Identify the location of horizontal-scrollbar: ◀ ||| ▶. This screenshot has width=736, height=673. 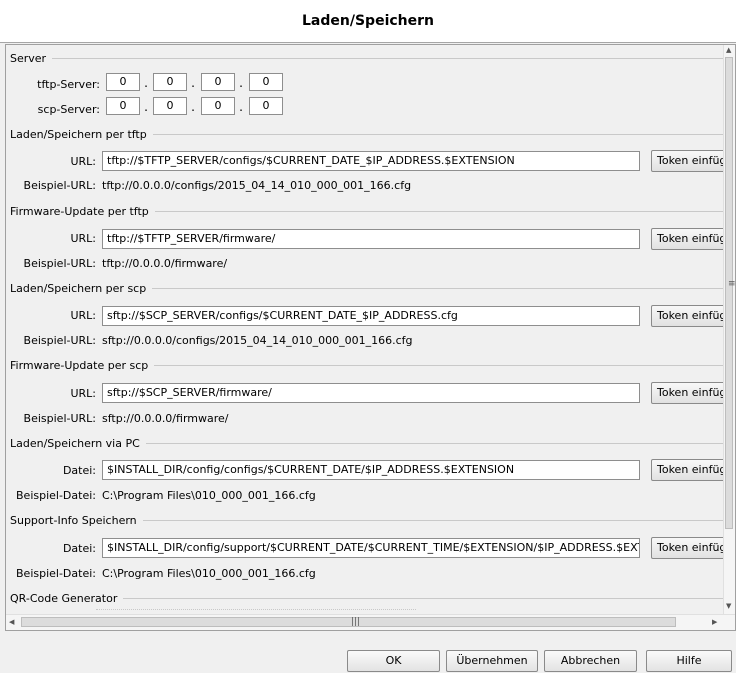
(370, 622).